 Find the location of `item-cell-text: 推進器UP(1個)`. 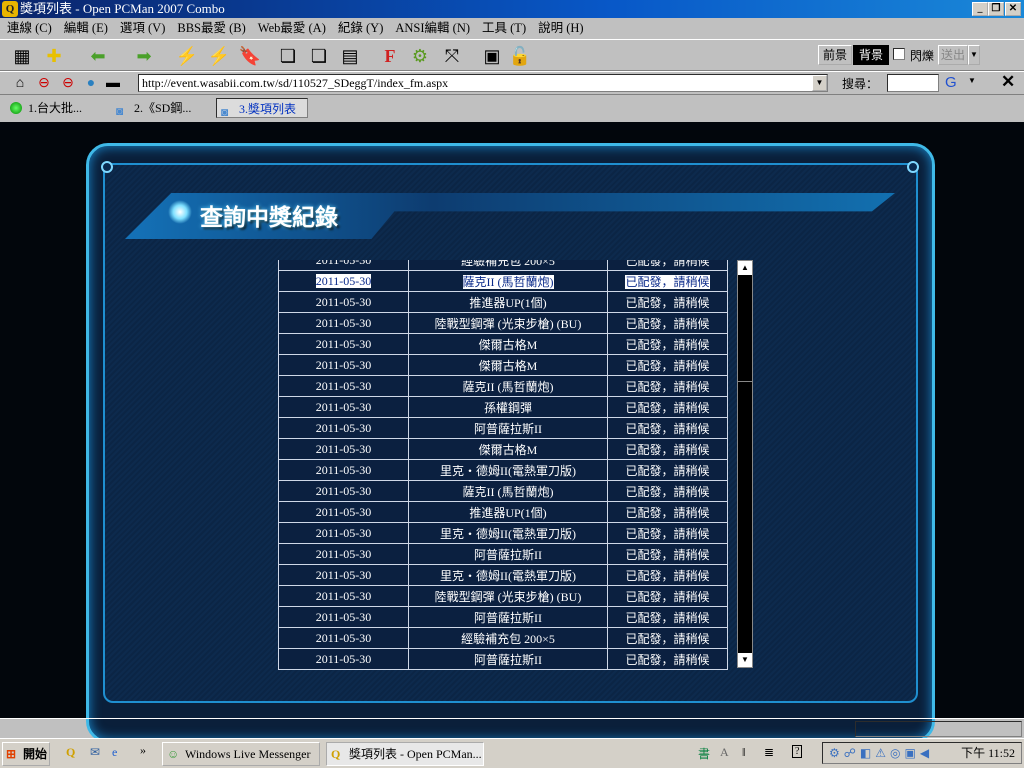

item-cell-text: 推進器UP(1個) is located at coordinates (508, 302).